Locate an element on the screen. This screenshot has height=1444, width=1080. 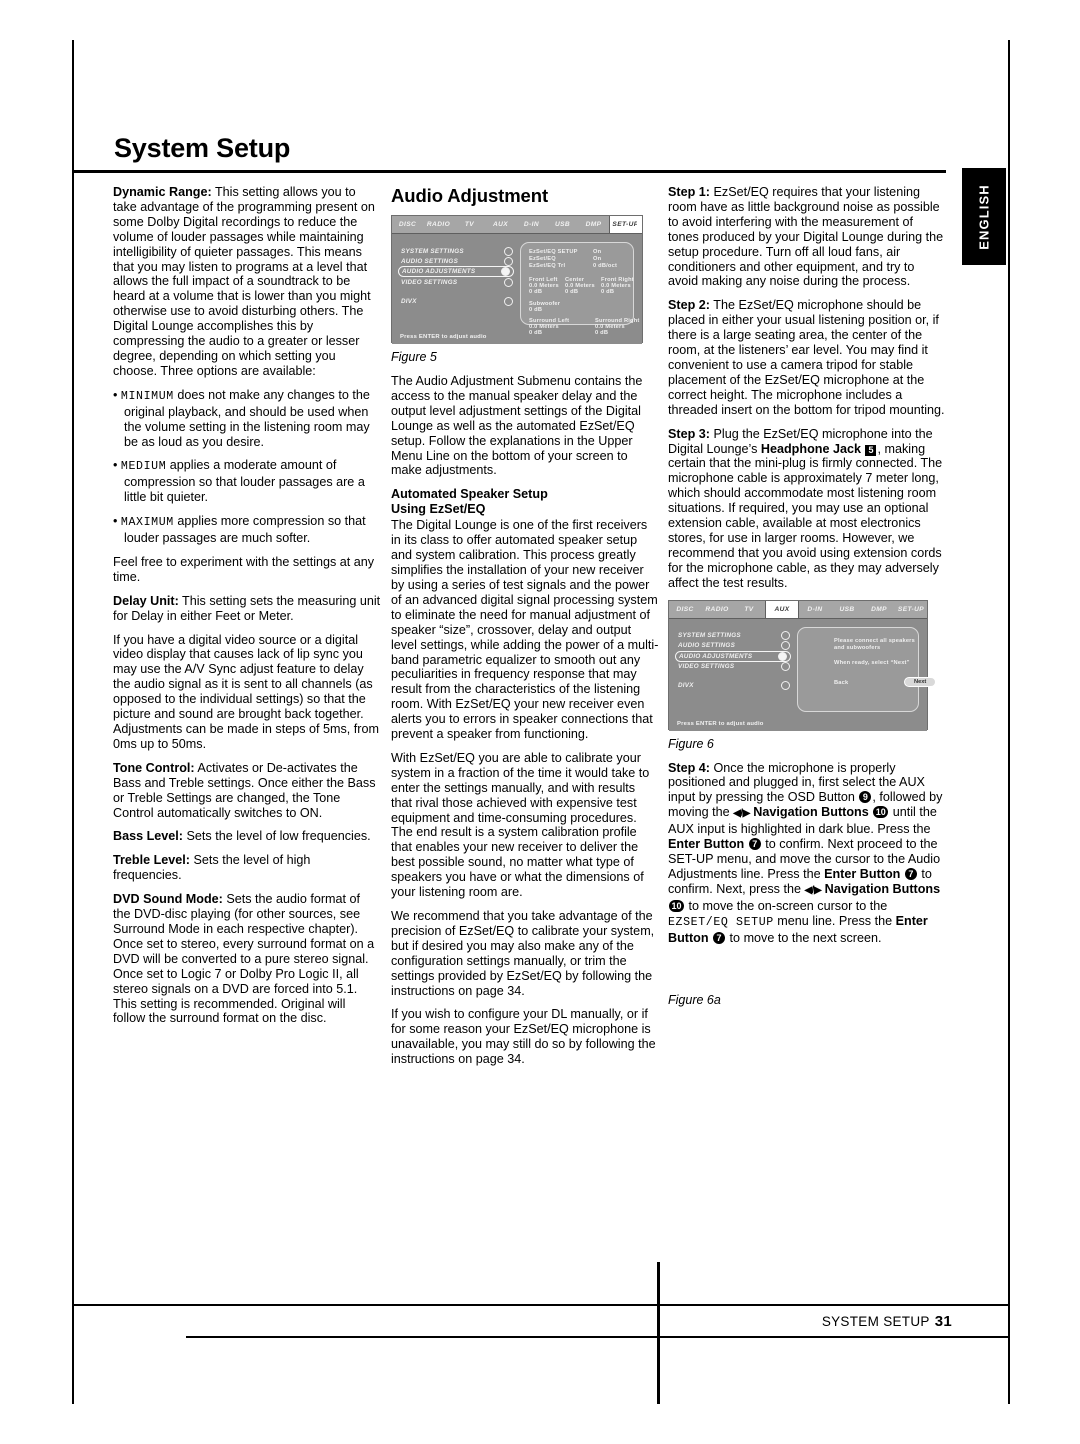
radio-dot-filled-icon is located at coordinates (782, 656).